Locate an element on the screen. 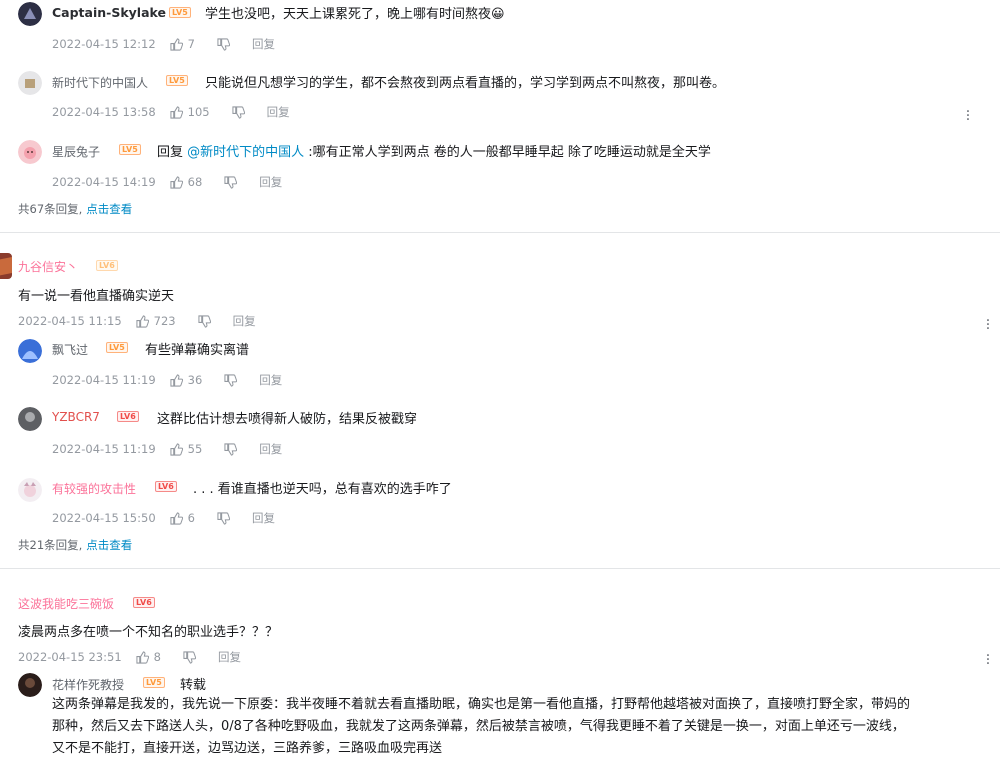 The image size is (1000, 758). like-button: 55 is located at coordinates (186, 449).